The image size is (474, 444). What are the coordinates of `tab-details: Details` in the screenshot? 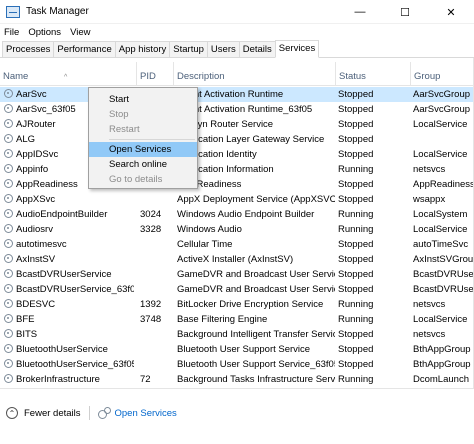 It's located at (257, 49).